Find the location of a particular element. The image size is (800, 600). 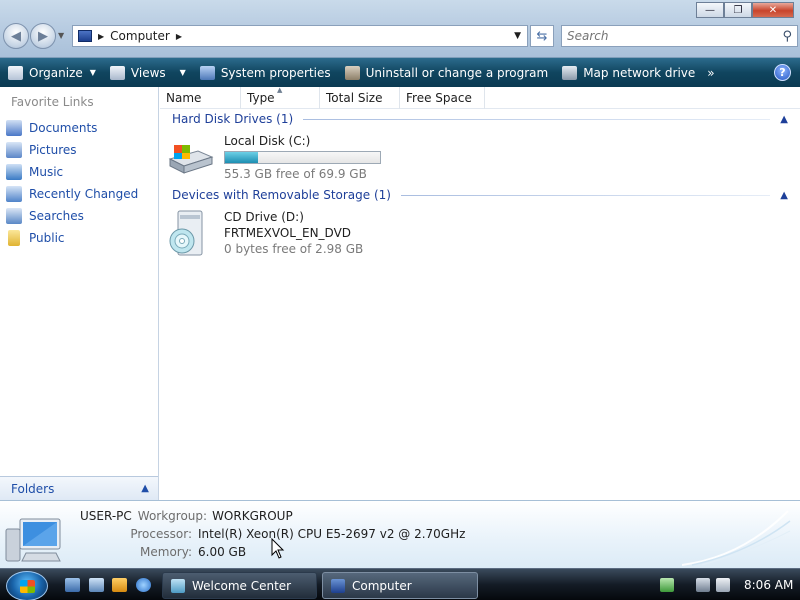

views-label: Views is located at coordinates (148, 72).